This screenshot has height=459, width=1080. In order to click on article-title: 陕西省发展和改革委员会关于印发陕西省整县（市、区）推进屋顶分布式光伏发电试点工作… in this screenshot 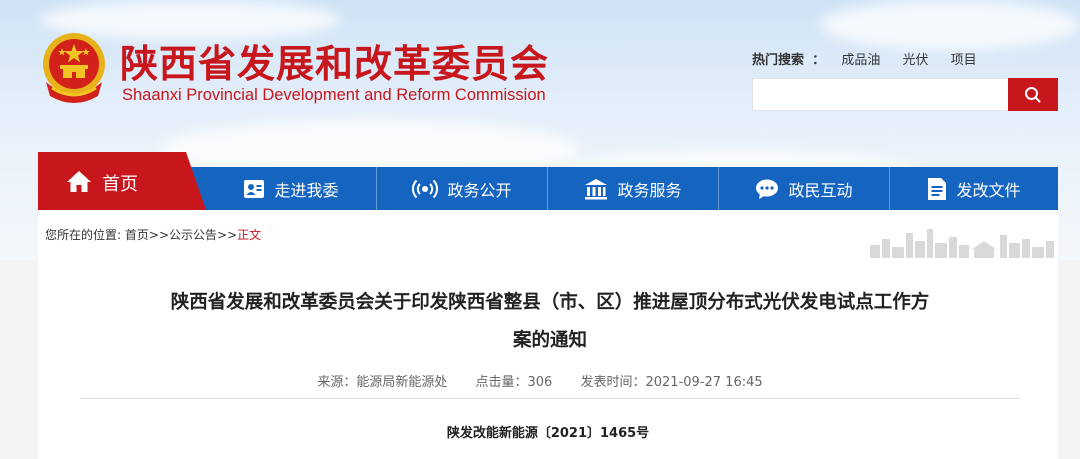, I will do `click(550, 322)`.